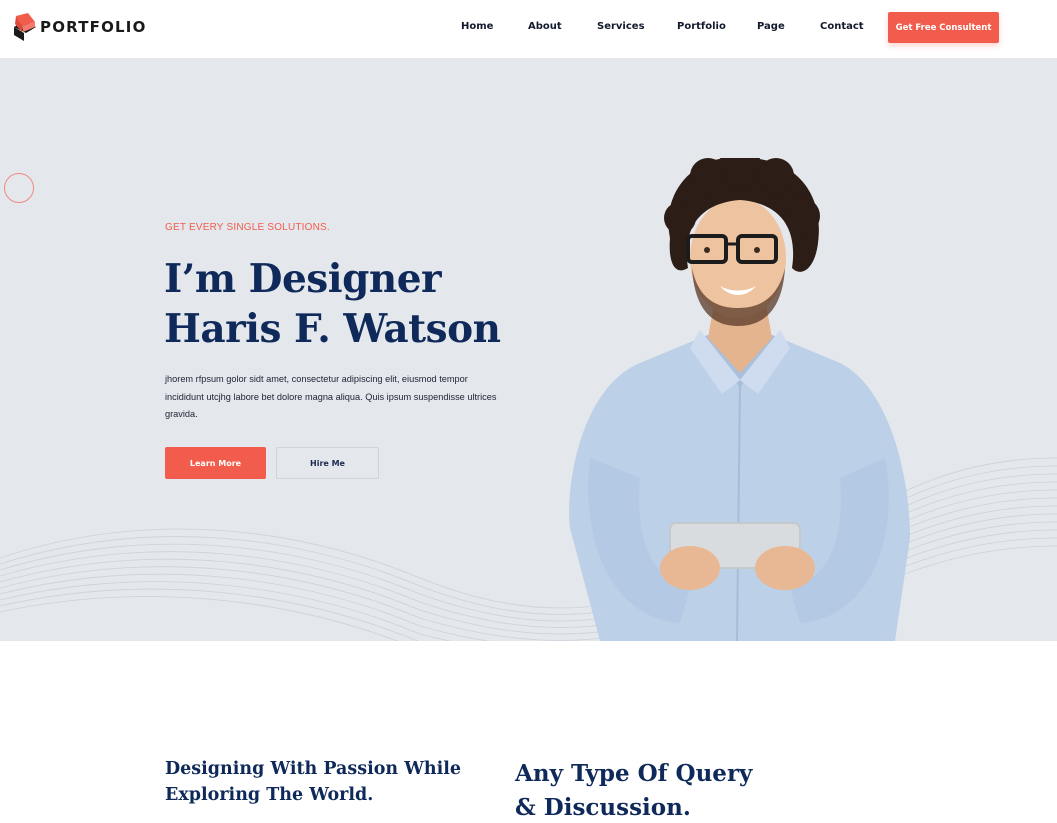  Describe the element at coordinates (603, 807) in the screenshot. I see `query-heading-line-2: & Discussion.` at that location.